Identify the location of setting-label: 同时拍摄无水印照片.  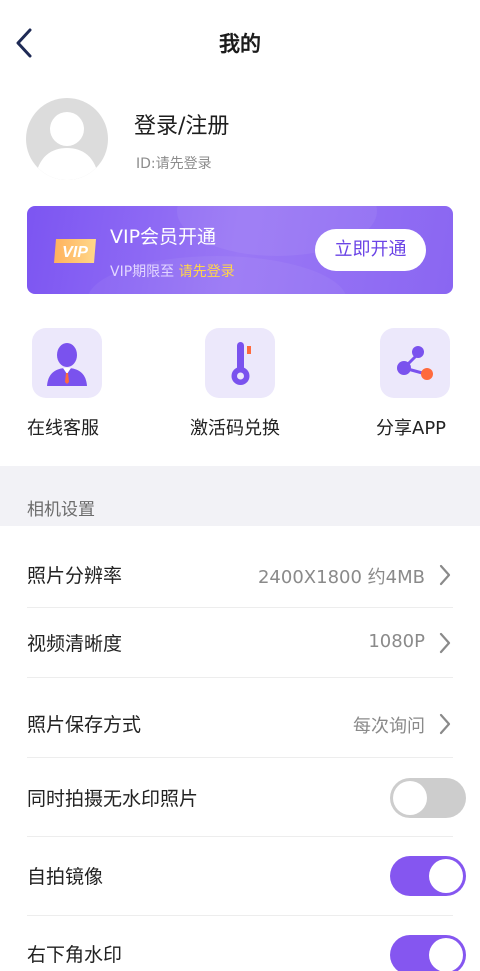
(113, 799).